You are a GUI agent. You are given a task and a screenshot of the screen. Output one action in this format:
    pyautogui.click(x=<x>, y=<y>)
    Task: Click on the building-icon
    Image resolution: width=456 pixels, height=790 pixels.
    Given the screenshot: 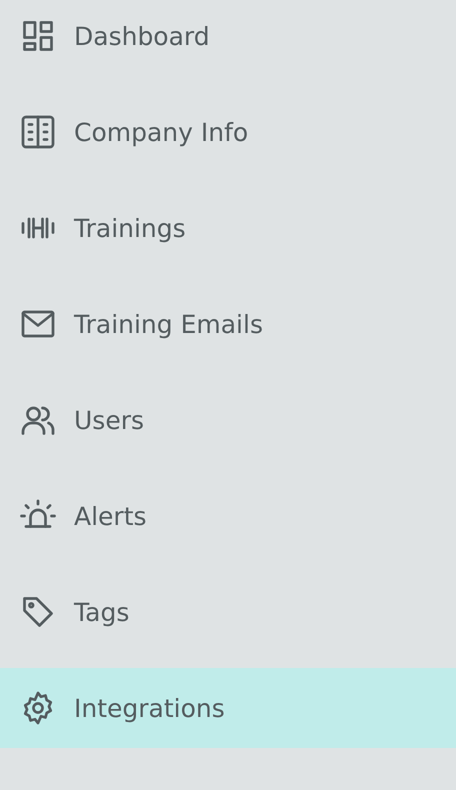 What is the action you would take?
    pyautogui.click(x=38, y=132)
    